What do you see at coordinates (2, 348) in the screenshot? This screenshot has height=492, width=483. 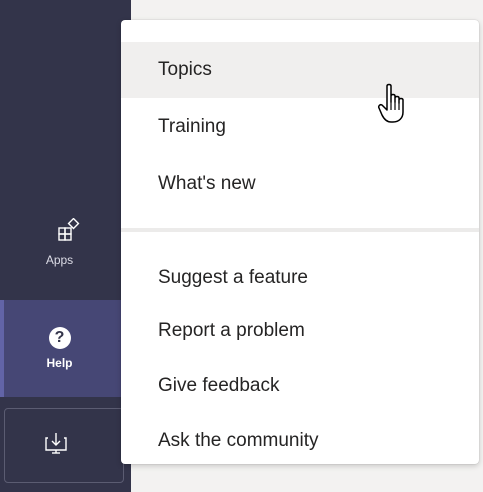 I see `active-indicator` at bounding box center [2, 348].